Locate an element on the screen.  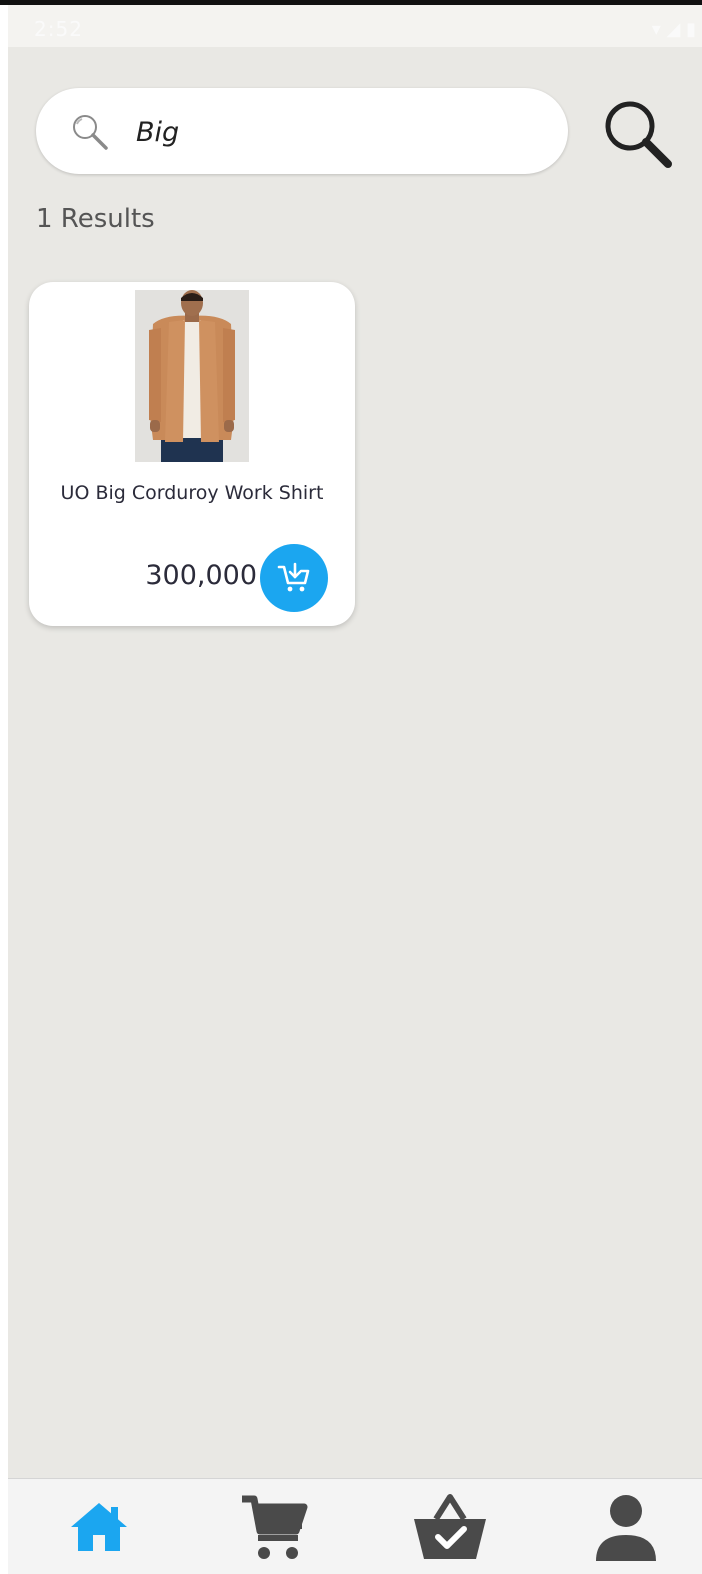
nav-profile is located at coordinates (626, 1527).